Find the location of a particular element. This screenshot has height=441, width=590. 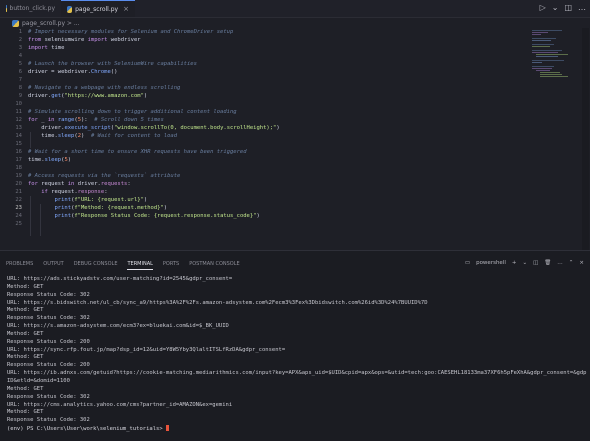

tab-page-scroll: page_scroll.py × is located at coordinates (98, 8).